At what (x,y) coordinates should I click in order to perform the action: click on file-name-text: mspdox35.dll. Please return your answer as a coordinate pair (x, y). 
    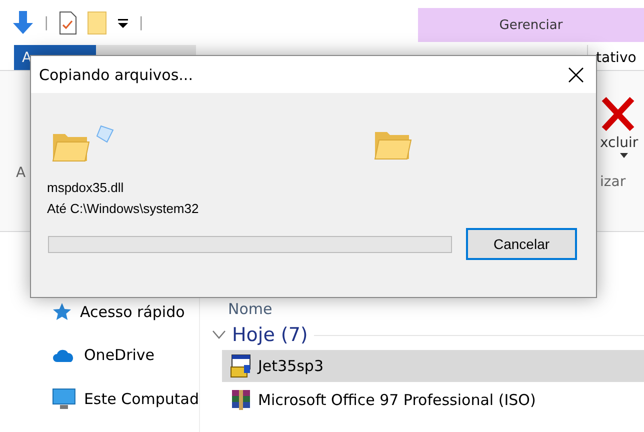
    Looking at the image, I should click on (86, 188).